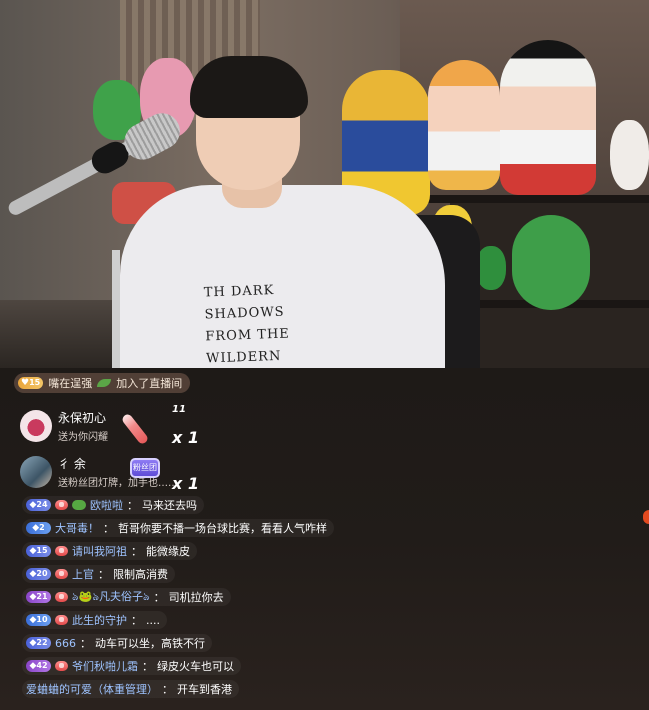 The image size is (649, 710). What do you see at coordinates (548, 117) in the screenshot?
I see `molly-figure` at bounding box center [548, 117].